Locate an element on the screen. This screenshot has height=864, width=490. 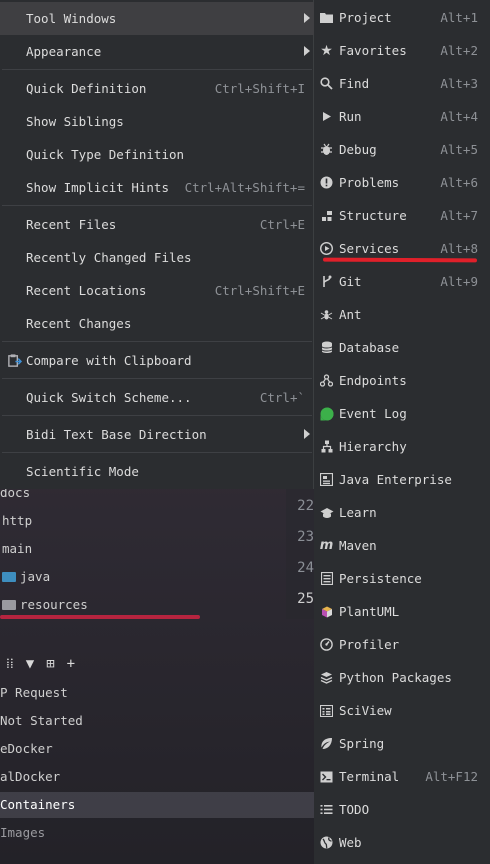
tool-window-structure: Structure Alt+7 is located at coordinates (402, 215).